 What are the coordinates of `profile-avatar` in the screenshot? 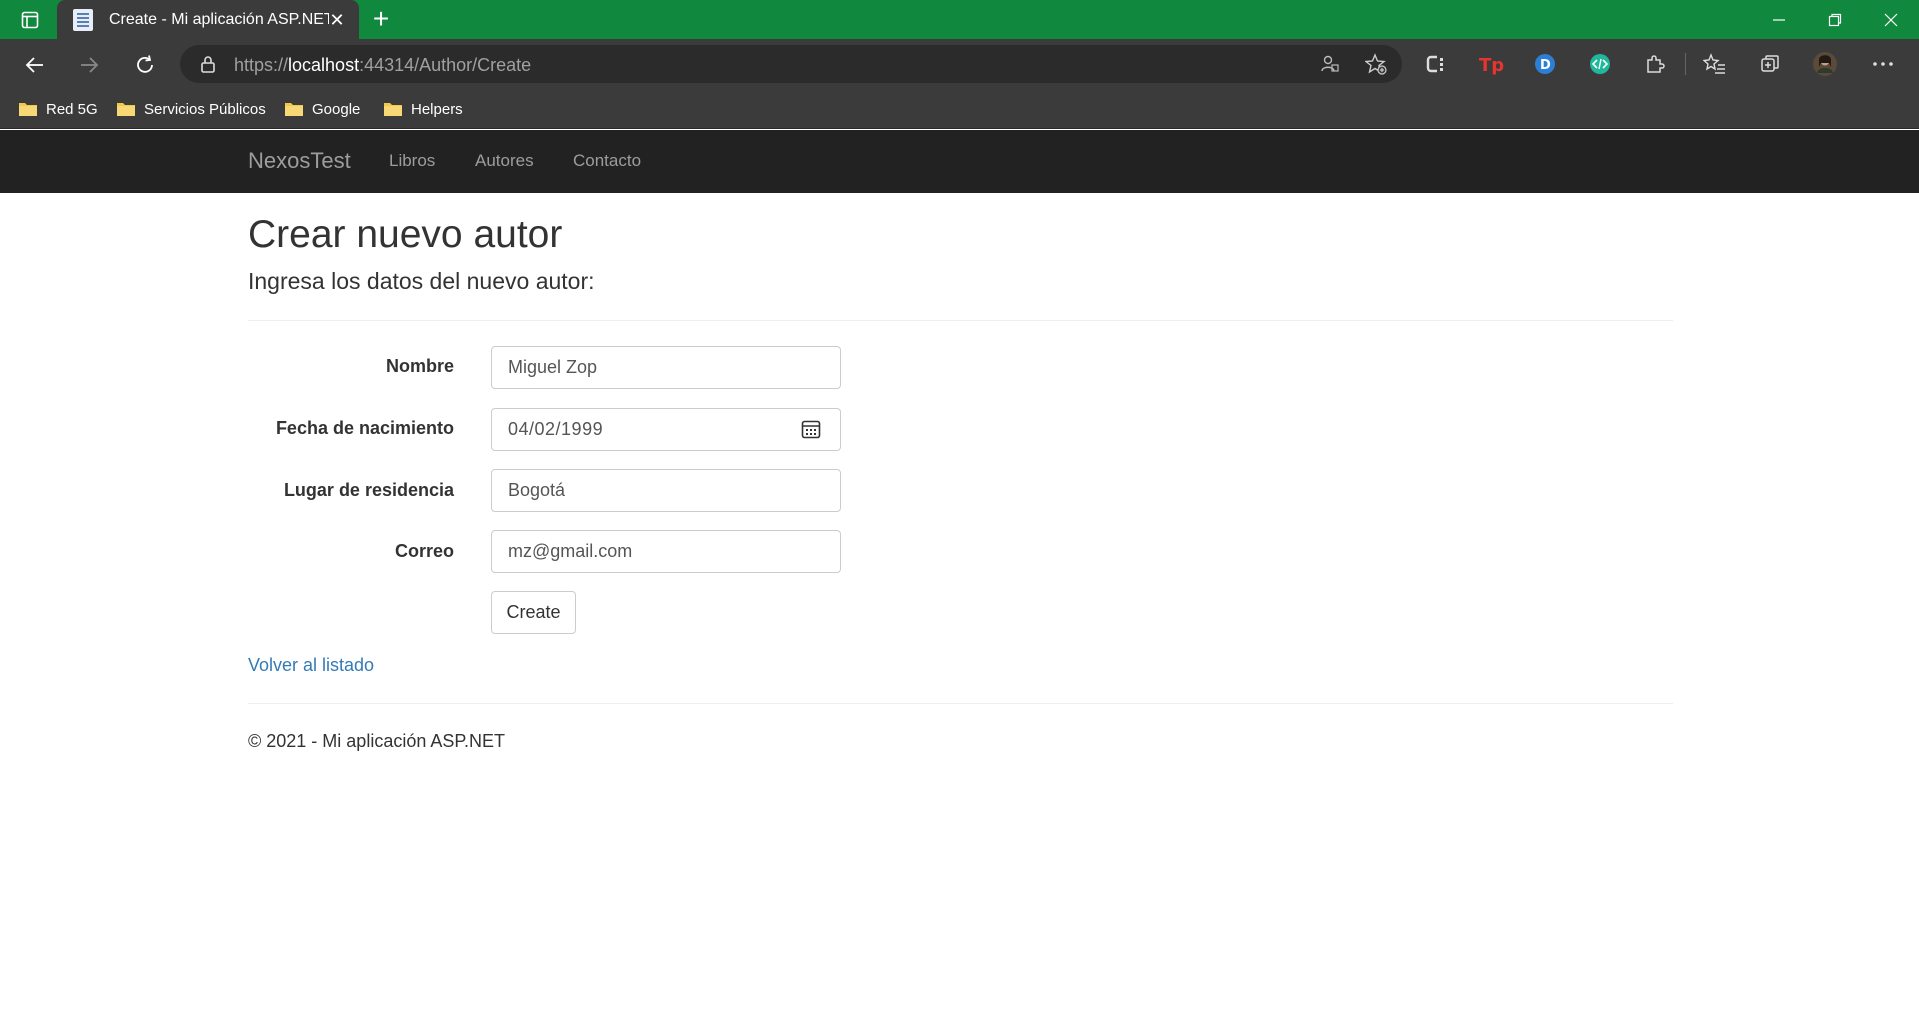 It's located at (1825, 64).